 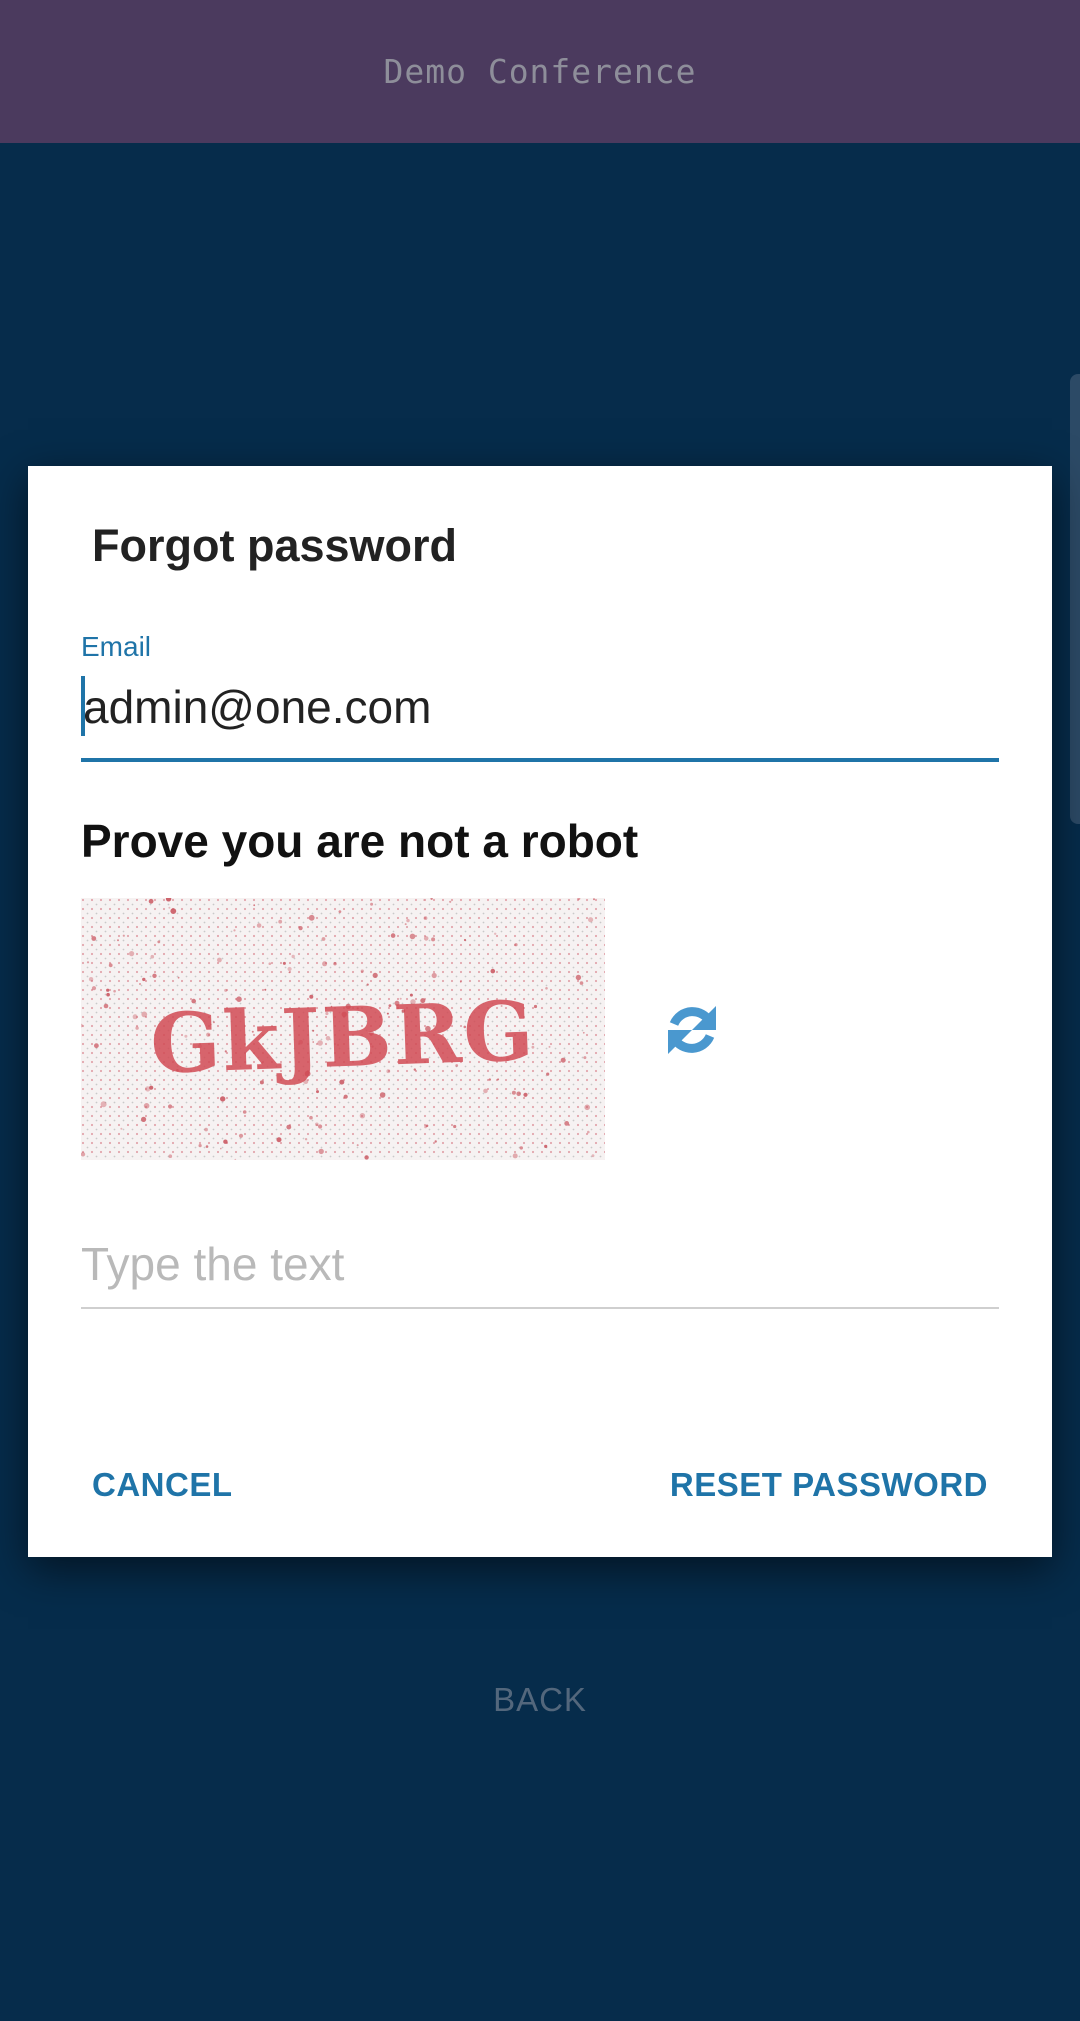 What do you see at coordinates (692, 1030) in the screenshot?
I see `refresh-captcha-button` at bounding box center [692, 1030].